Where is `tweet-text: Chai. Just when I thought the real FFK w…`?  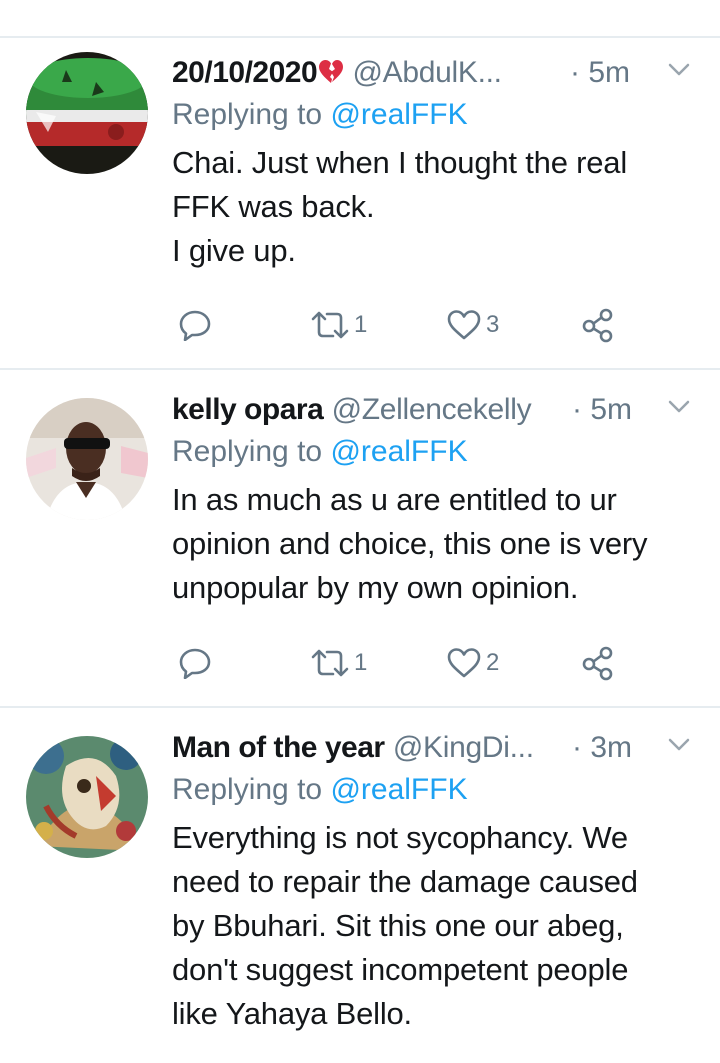 tweet-text: Chai. Just when I thought the real FFK w… is located at coordinates (400, 206).